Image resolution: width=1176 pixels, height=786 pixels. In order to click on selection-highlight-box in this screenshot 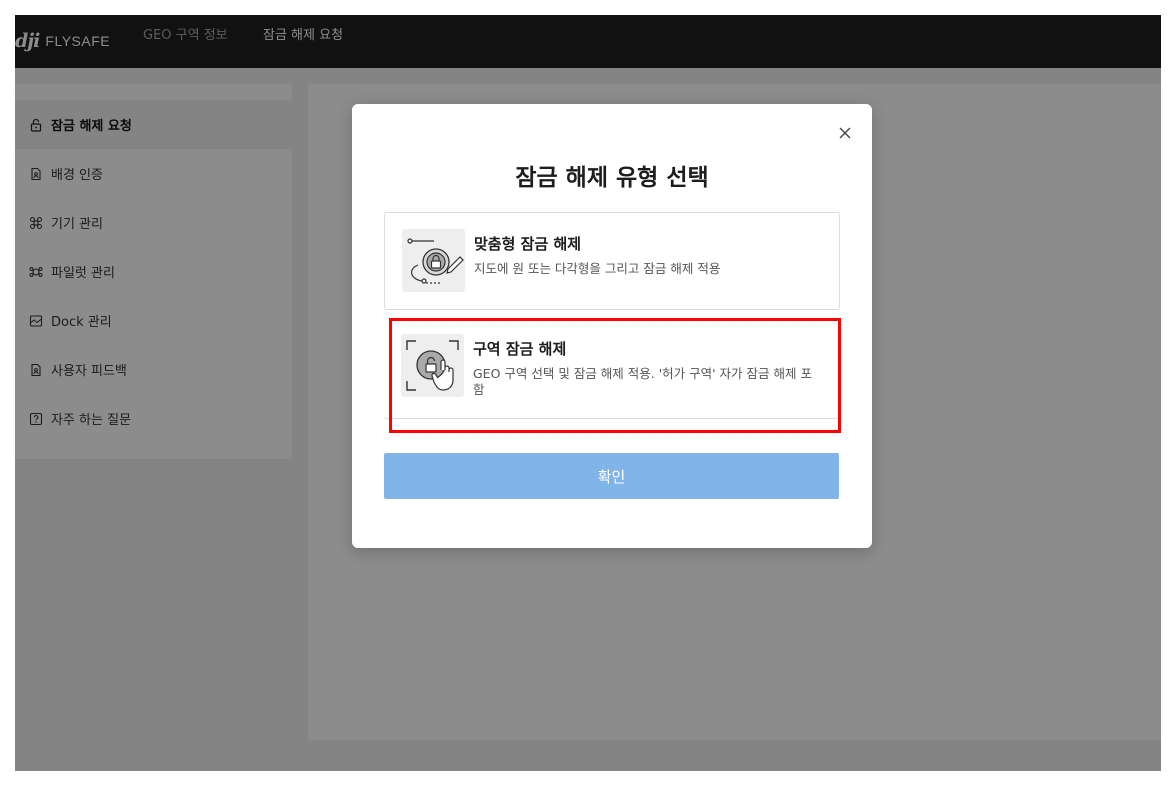, I will do `click(615, 375)`.